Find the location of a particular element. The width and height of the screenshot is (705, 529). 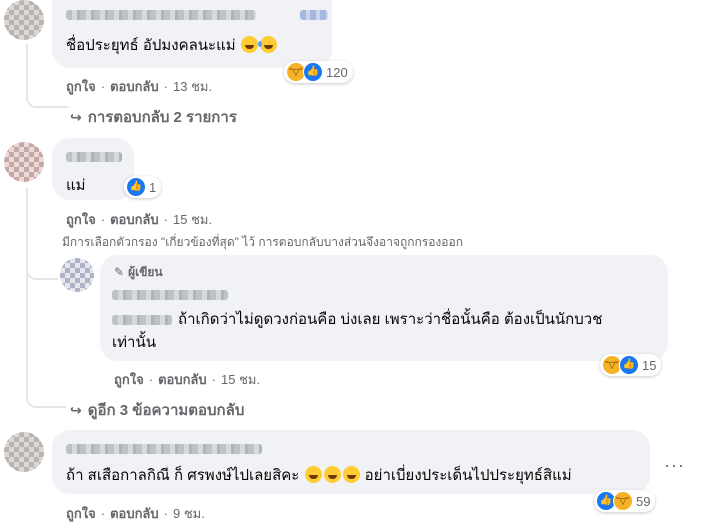

comment-text-part-1: ถ้า สเสือกาลกิณี ก็ ศรพงษ์ไปเลยสิคะ is located at coordinates (183, 475).